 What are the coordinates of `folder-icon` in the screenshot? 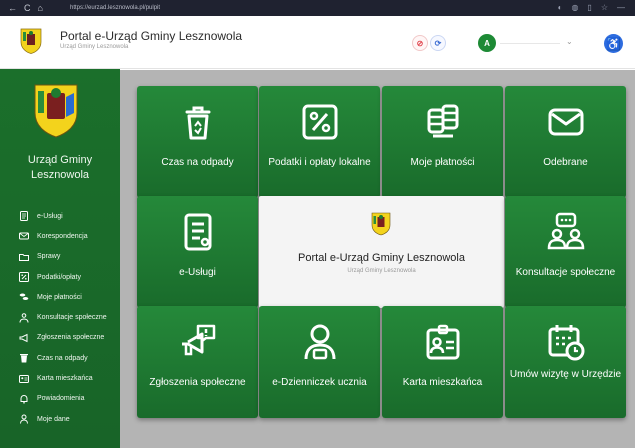 It's located at (24, 257).